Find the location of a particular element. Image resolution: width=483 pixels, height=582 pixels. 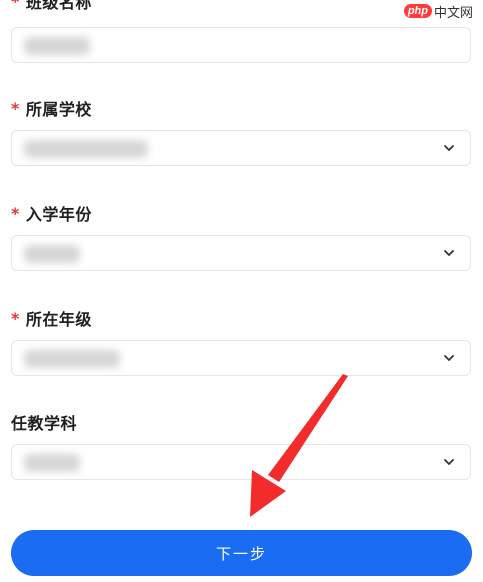

enroll-year-label-text: 入学年份 is located at coordinates (58, 214).